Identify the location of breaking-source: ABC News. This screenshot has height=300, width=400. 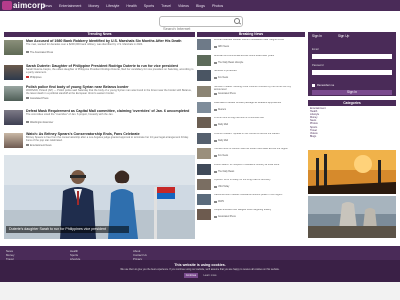
(221, 47).